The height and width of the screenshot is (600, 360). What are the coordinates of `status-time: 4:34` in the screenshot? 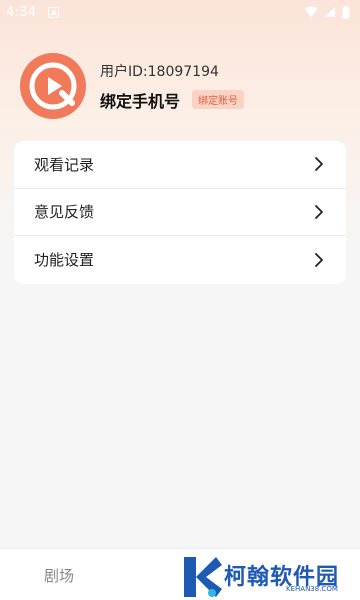 It's located at (21, 12).